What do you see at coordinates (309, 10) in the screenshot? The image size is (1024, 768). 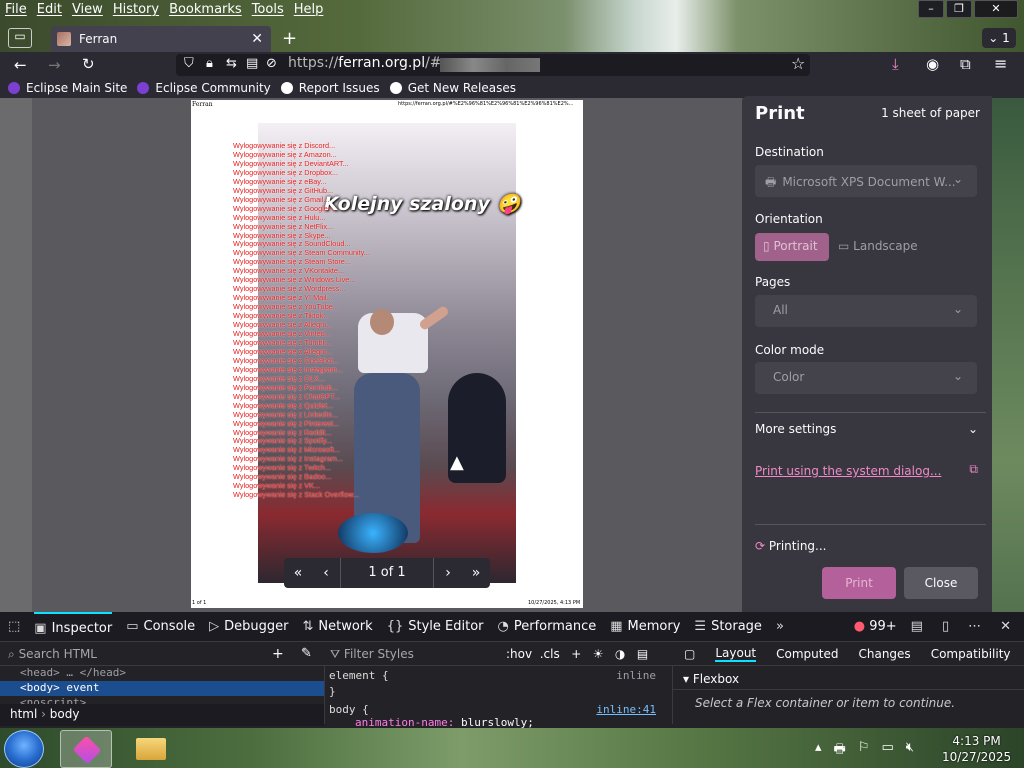 I see `menu-help: Help` at bounding box center [309, 10].